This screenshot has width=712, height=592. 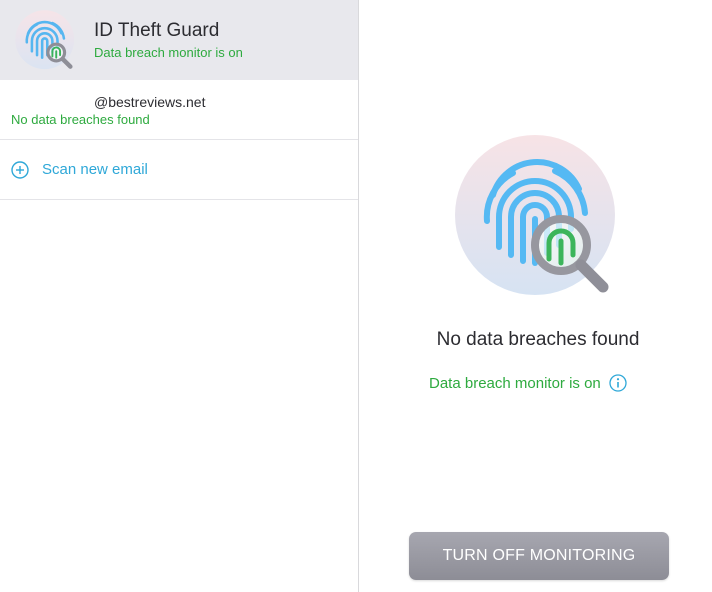 What do you see at coordinates (168, 52) in the screenshot?
I see `feature-status: Data breach monitor is on` at bounding box center [168, 52].